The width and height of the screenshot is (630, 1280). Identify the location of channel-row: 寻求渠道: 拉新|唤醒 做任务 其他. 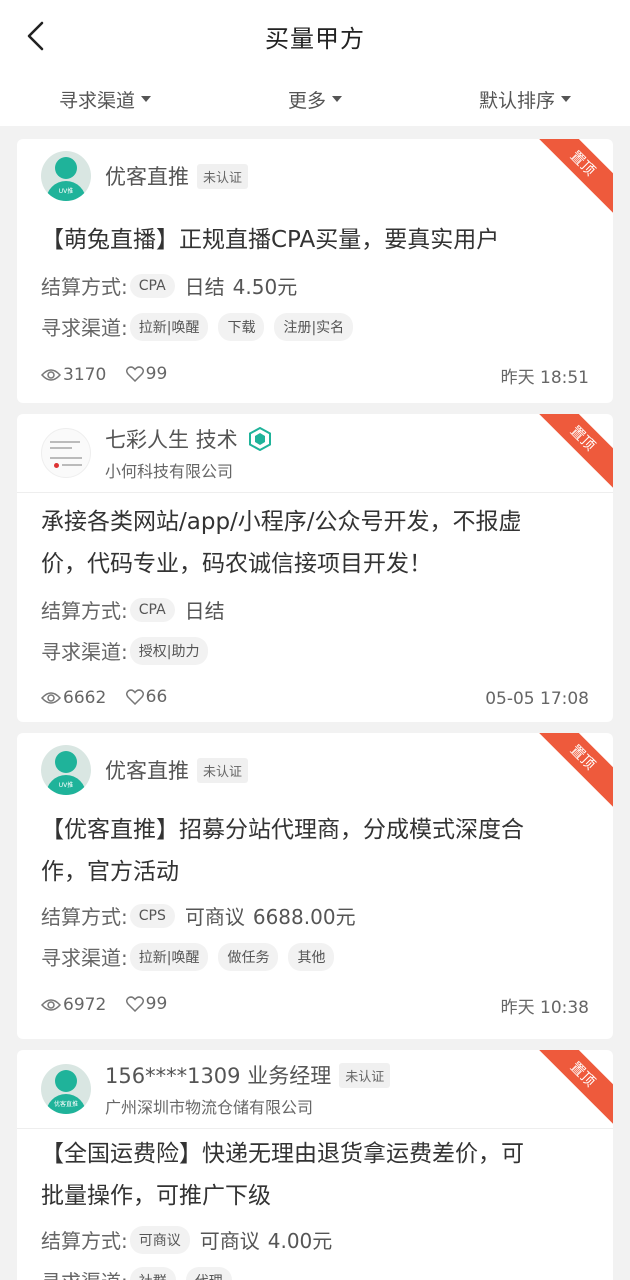
(315, 956).